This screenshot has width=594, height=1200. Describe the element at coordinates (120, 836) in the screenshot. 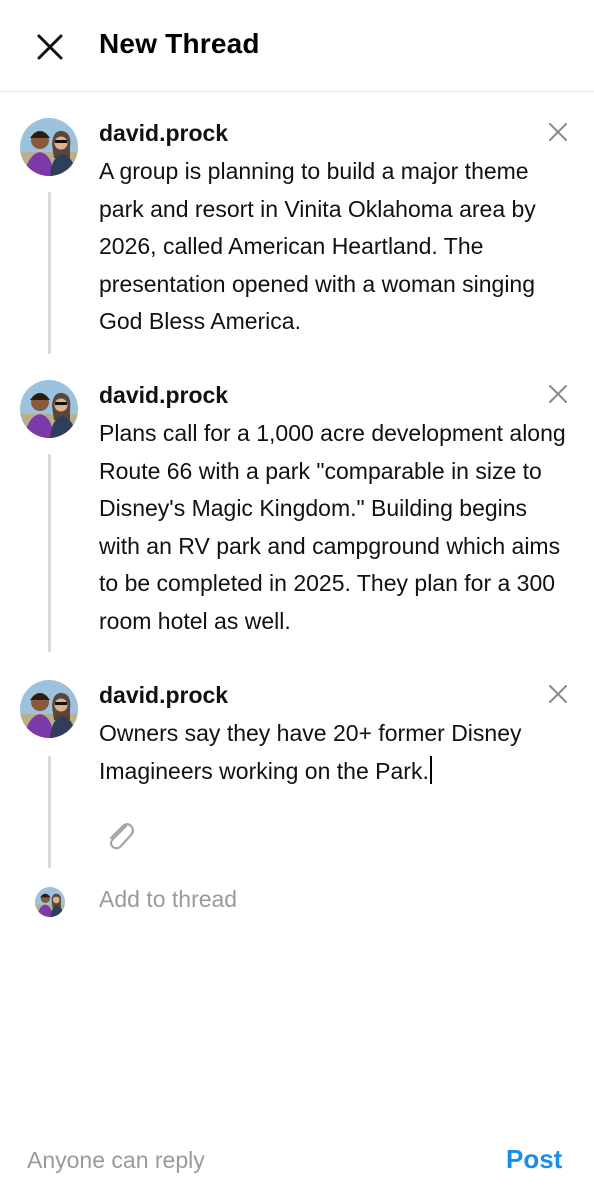

I see `paperclip-icon` at that location.